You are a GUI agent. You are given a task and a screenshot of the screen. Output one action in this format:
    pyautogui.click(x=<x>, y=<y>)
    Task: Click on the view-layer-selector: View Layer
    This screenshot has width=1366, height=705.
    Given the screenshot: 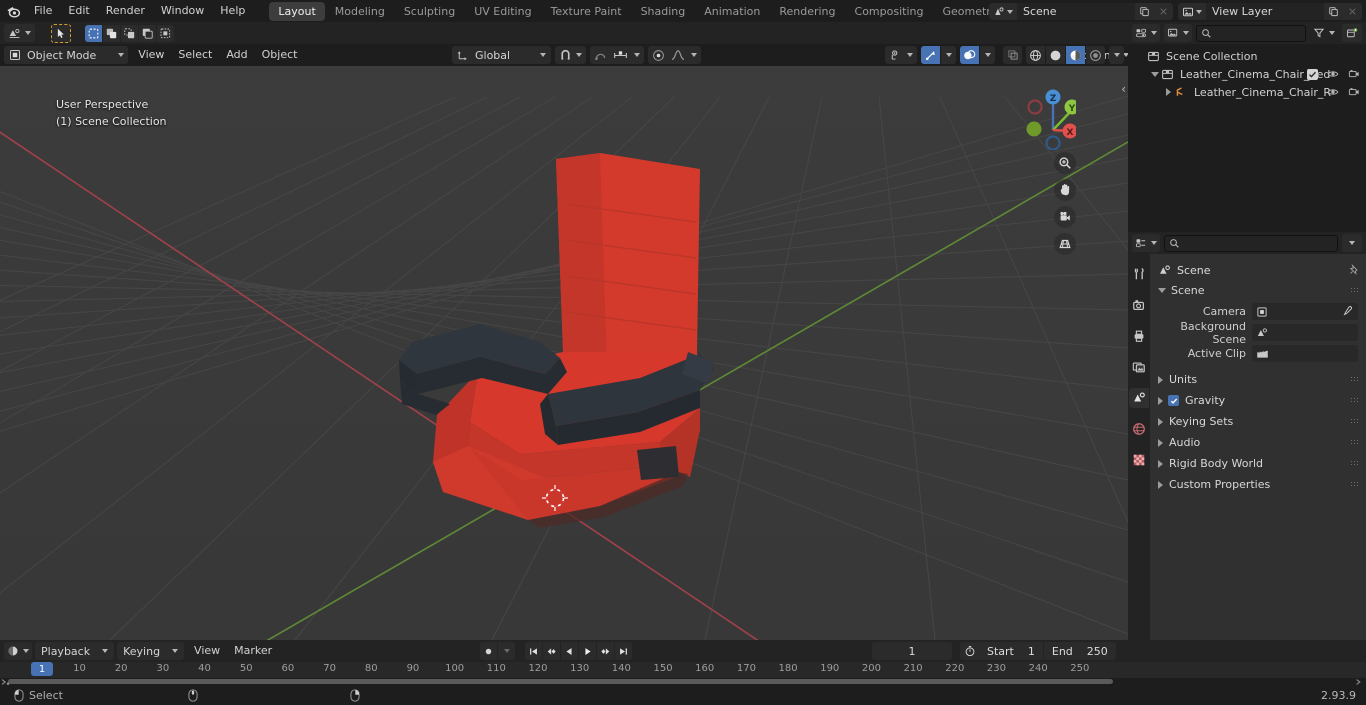 What is the action you would take?
    pyautogui.click(x=1270, y=11)
    